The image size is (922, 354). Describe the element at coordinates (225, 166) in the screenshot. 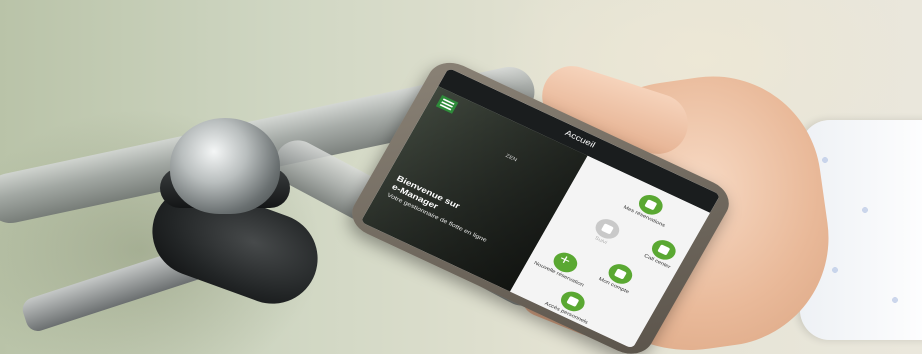

I see `bicycle-bell` at that location.